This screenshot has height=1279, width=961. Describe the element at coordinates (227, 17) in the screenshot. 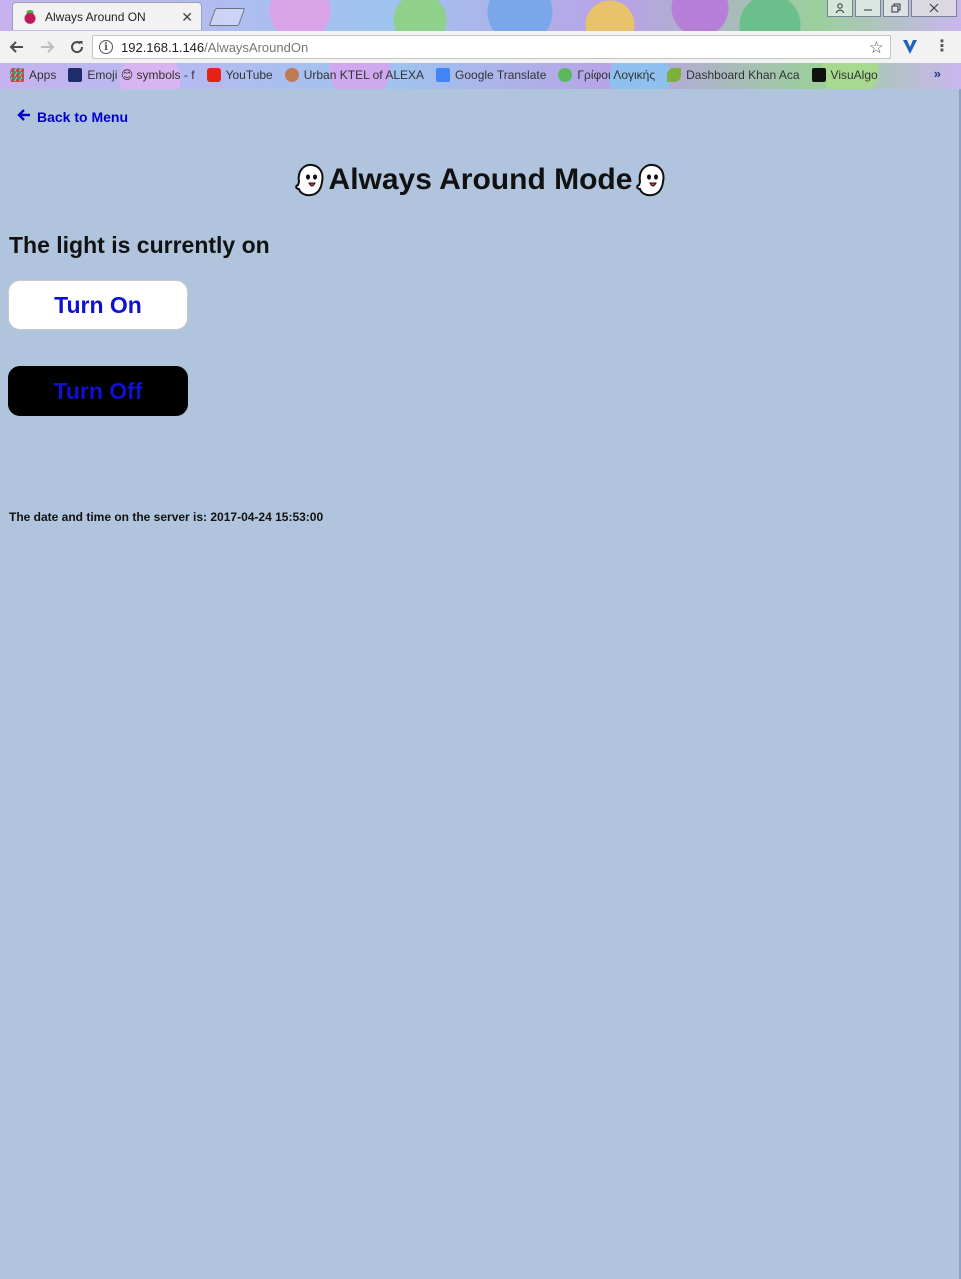

I see `new-tab-button` at that location.